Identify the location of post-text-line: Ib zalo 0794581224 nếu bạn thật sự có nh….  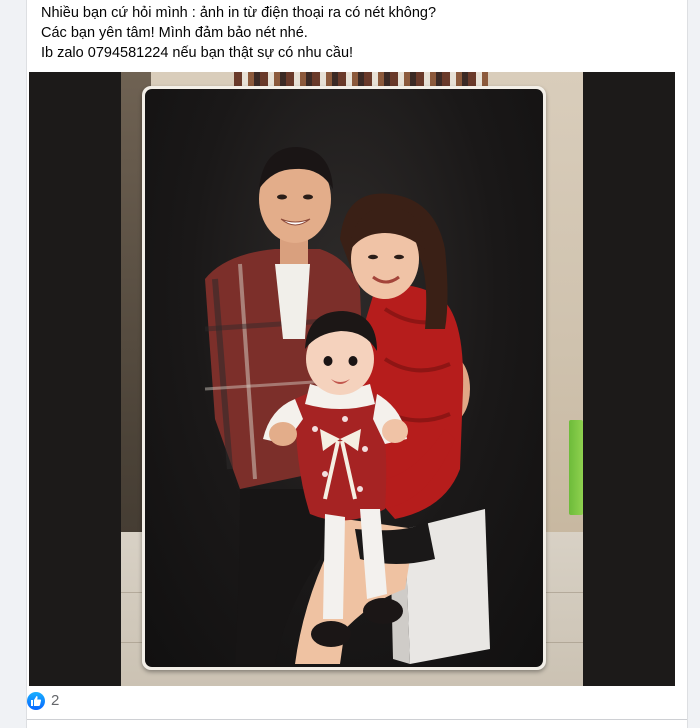
(197, 53).